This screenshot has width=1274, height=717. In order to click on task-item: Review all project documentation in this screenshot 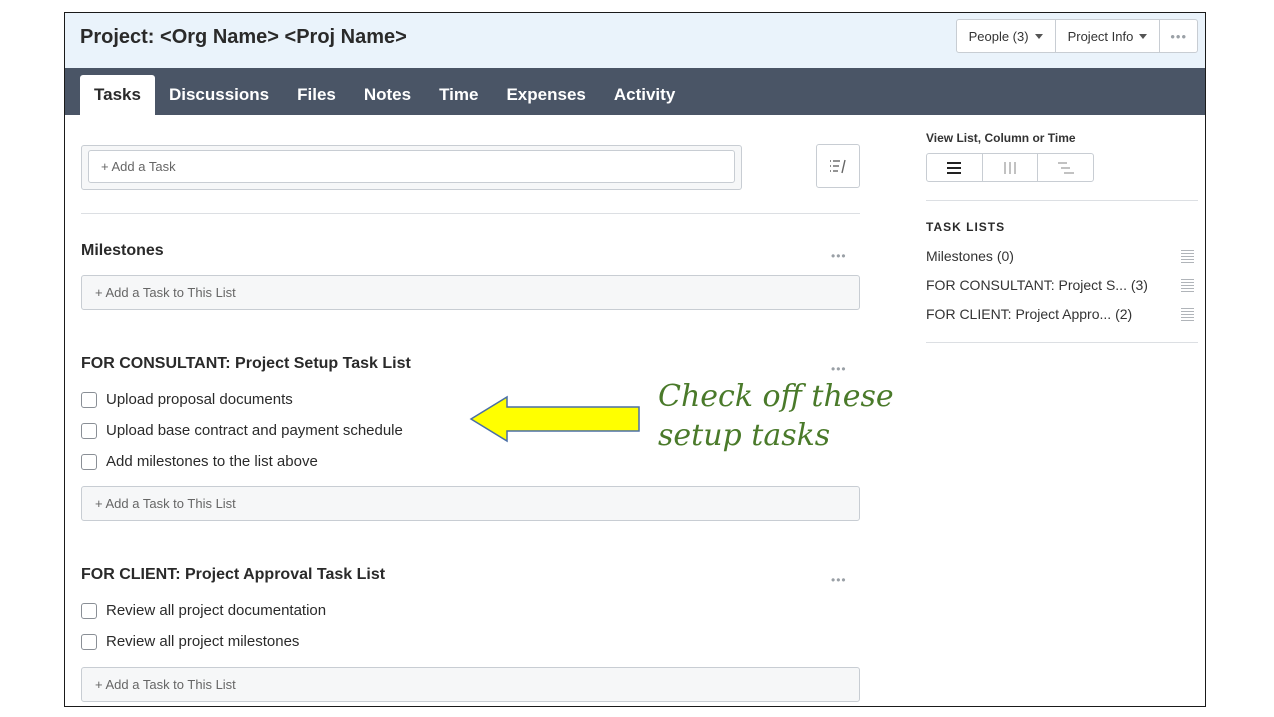, I will do `click(203, 610)`.